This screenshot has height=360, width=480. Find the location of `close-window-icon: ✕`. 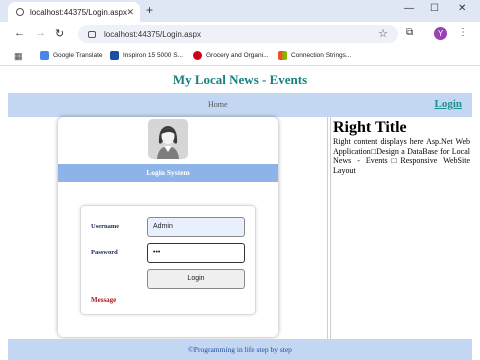

close-window-icon: ✕ is located at coordinates (462, 8).